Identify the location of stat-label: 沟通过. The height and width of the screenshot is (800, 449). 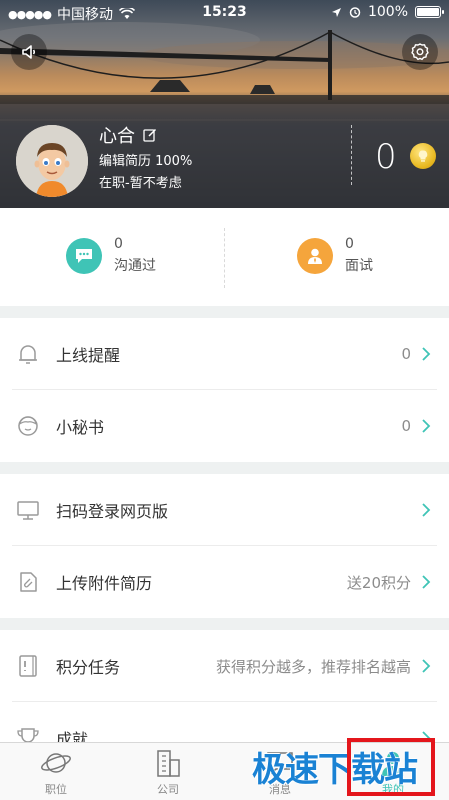
(135, 266).